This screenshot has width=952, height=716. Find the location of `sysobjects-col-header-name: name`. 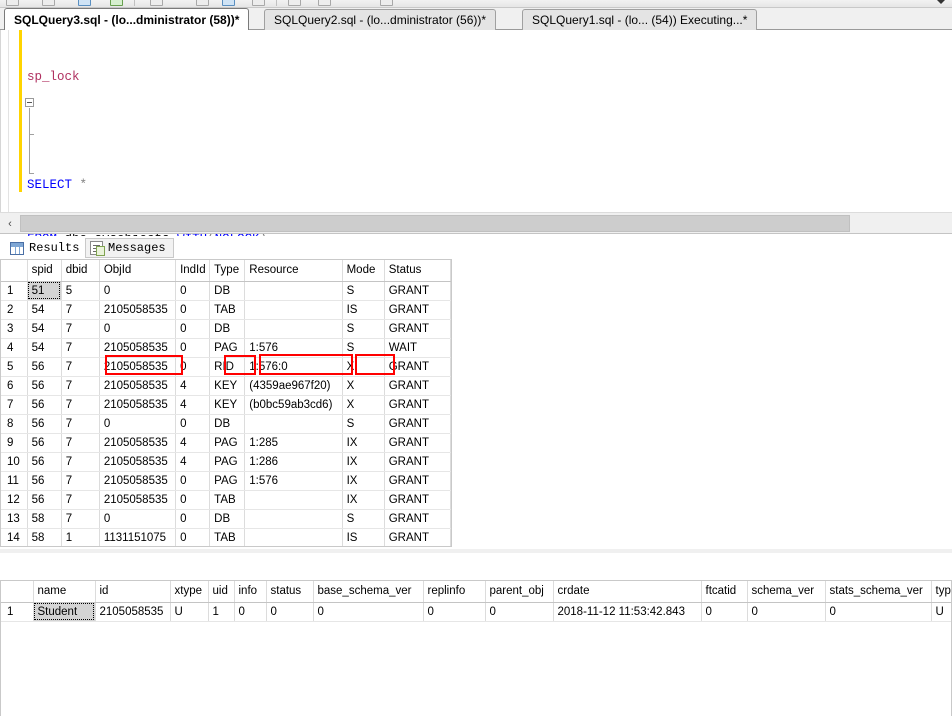

sysobjects-col-header-name: name is located at coordinates (64, 592).